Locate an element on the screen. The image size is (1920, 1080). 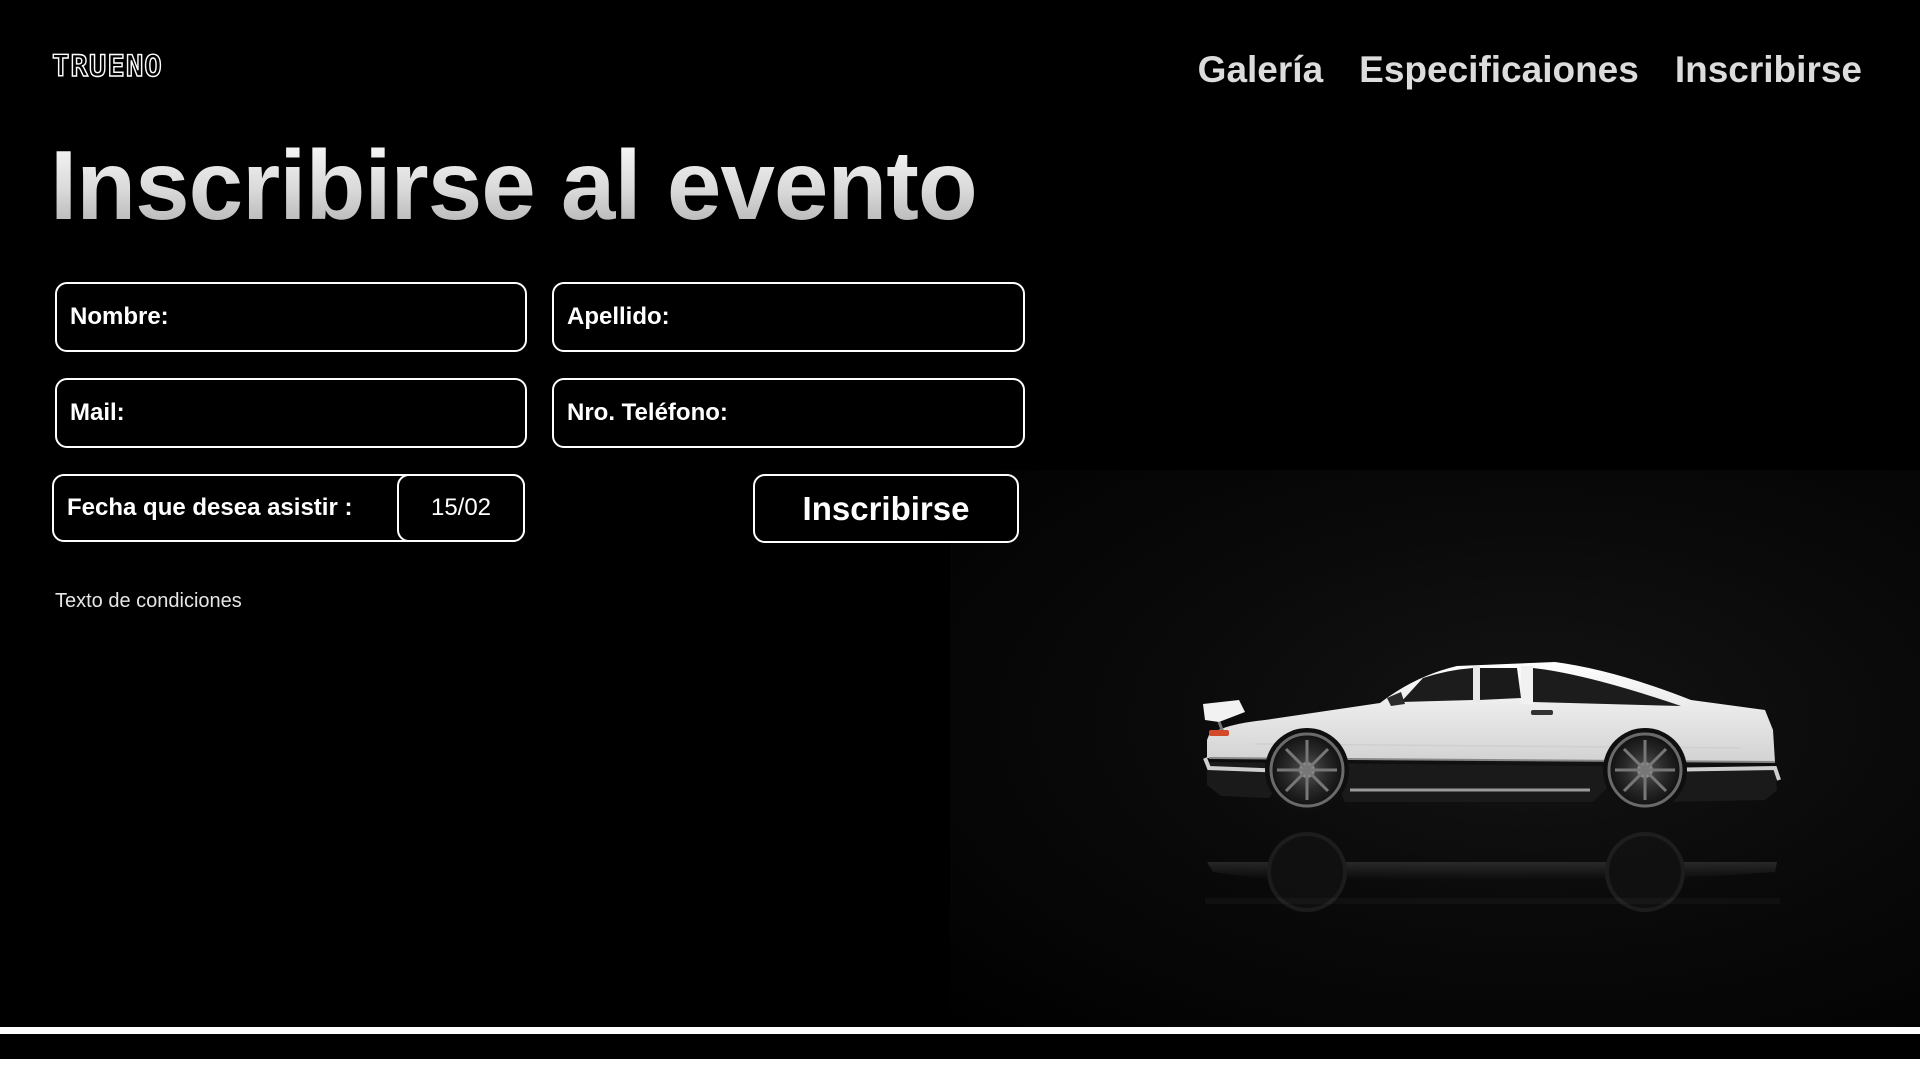
main-nav: Galería Especificaiones Inscribirse is located at coordinates (1530, 70).